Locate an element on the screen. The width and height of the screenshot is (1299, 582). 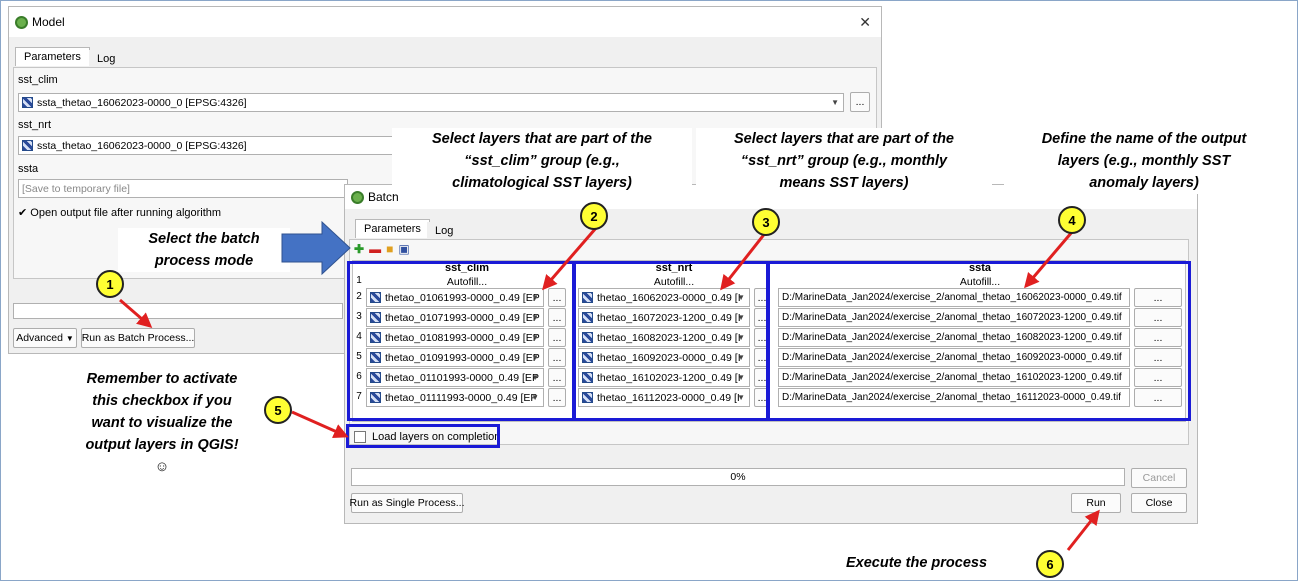
sst-clim-label: sst_clim is located at coordinates (38, 80).